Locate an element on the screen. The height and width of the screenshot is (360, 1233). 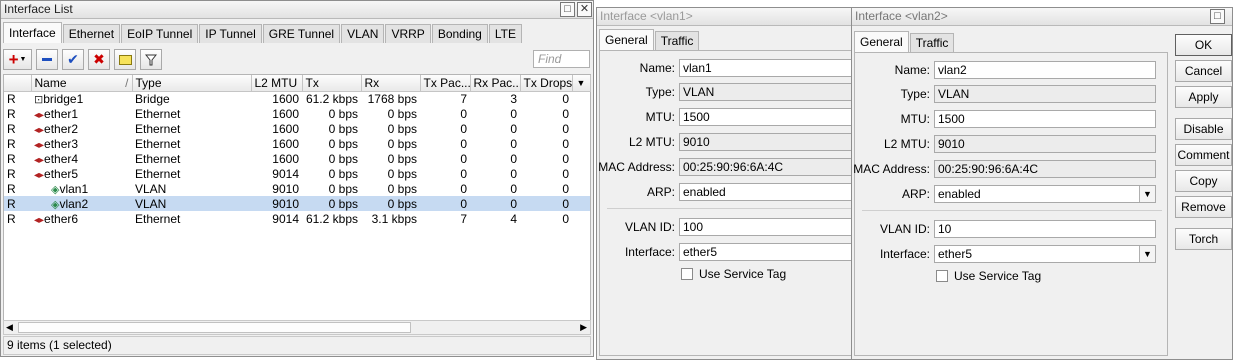
table-row-selected: R ◈vlan2 VLAN 9010 0 bps 0 bps 0 0 0 is located at coordinates (297, 203).